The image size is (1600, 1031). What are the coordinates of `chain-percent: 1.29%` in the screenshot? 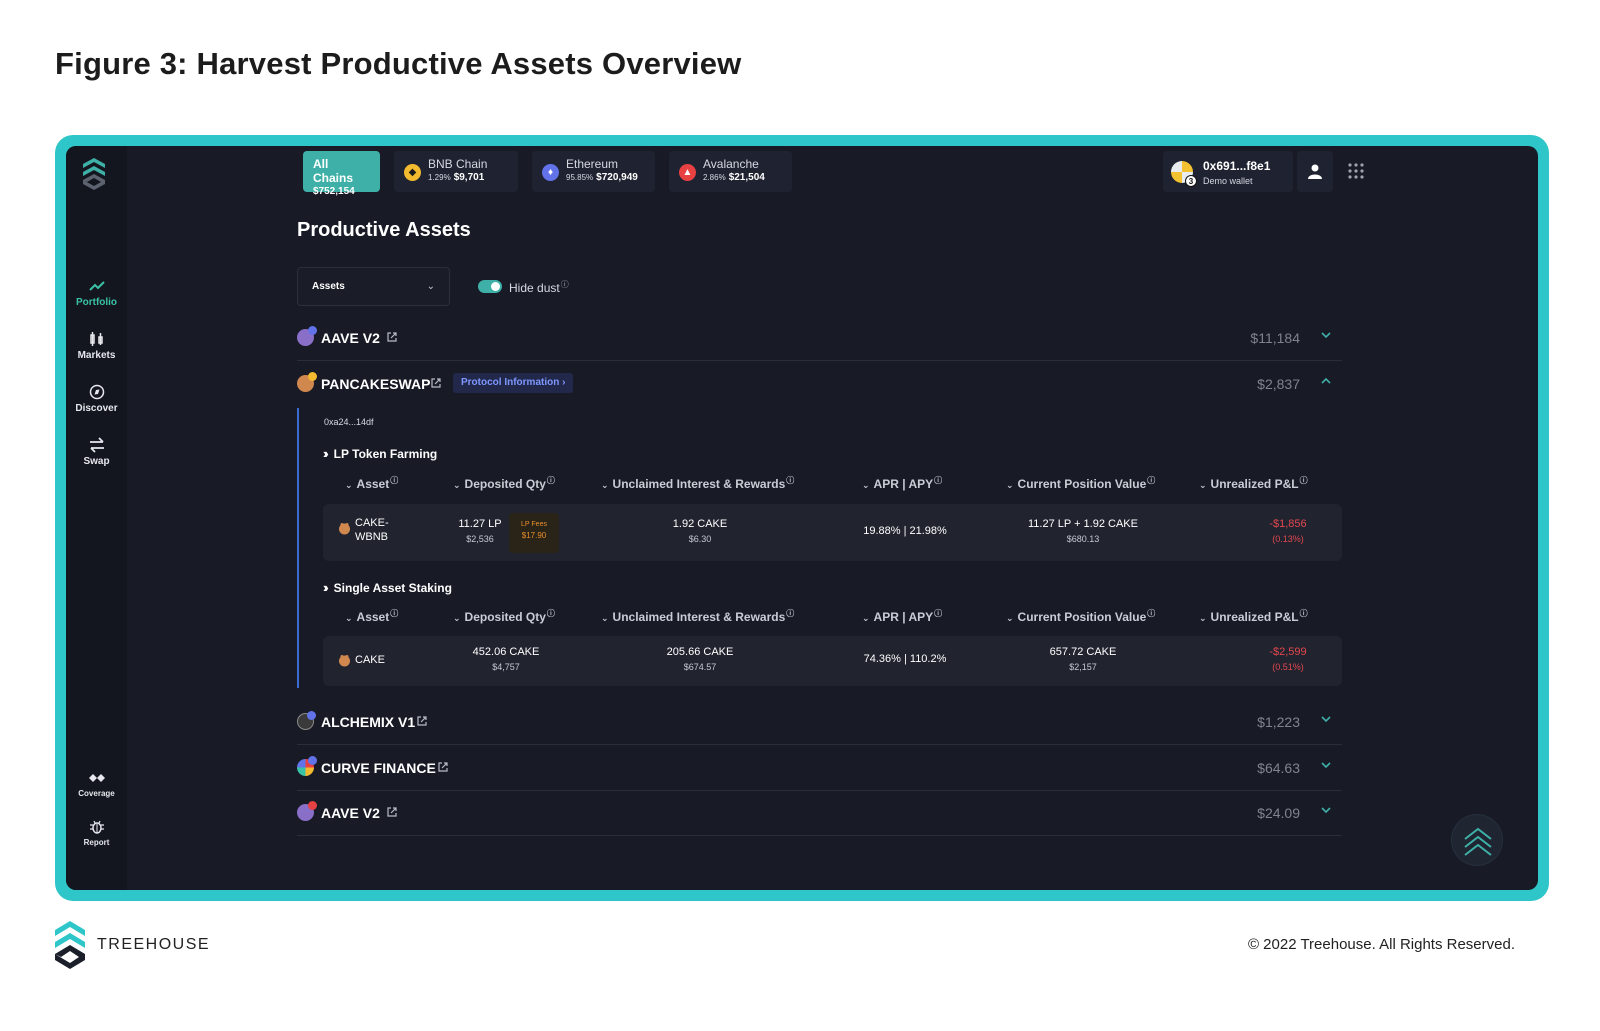 It's located at (439, 177).